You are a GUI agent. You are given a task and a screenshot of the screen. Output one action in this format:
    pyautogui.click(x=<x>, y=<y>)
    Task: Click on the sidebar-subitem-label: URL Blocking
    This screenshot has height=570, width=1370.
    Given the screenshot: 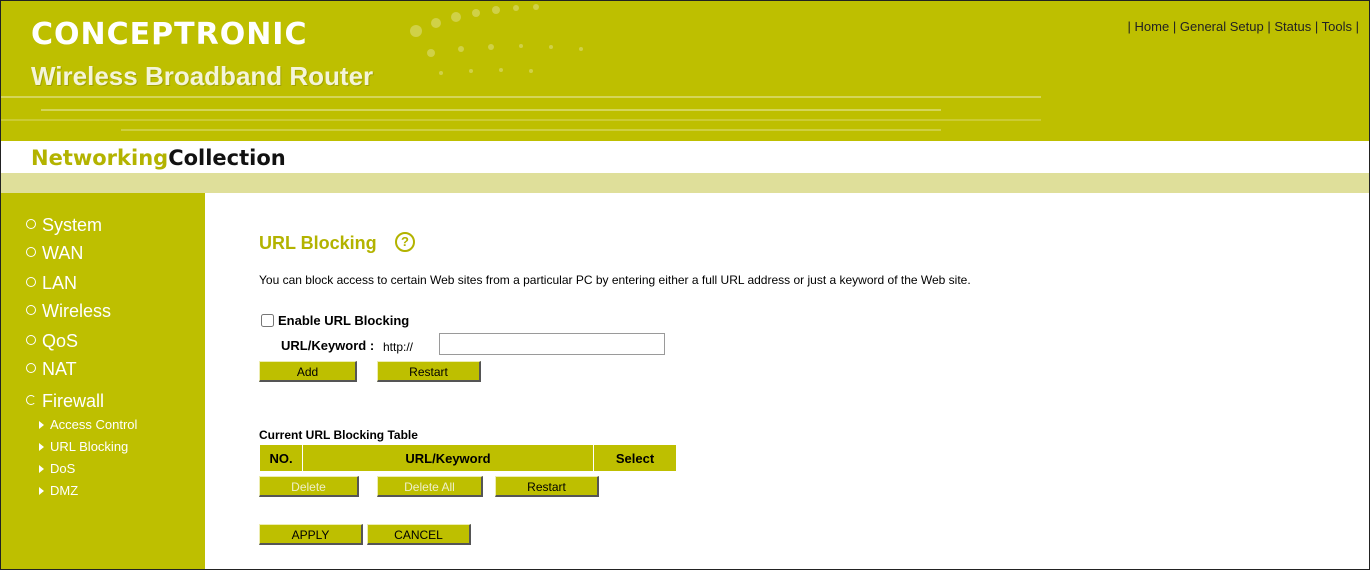 What is the action you would take?
    pyautogui.click(x=89, y=446)
    